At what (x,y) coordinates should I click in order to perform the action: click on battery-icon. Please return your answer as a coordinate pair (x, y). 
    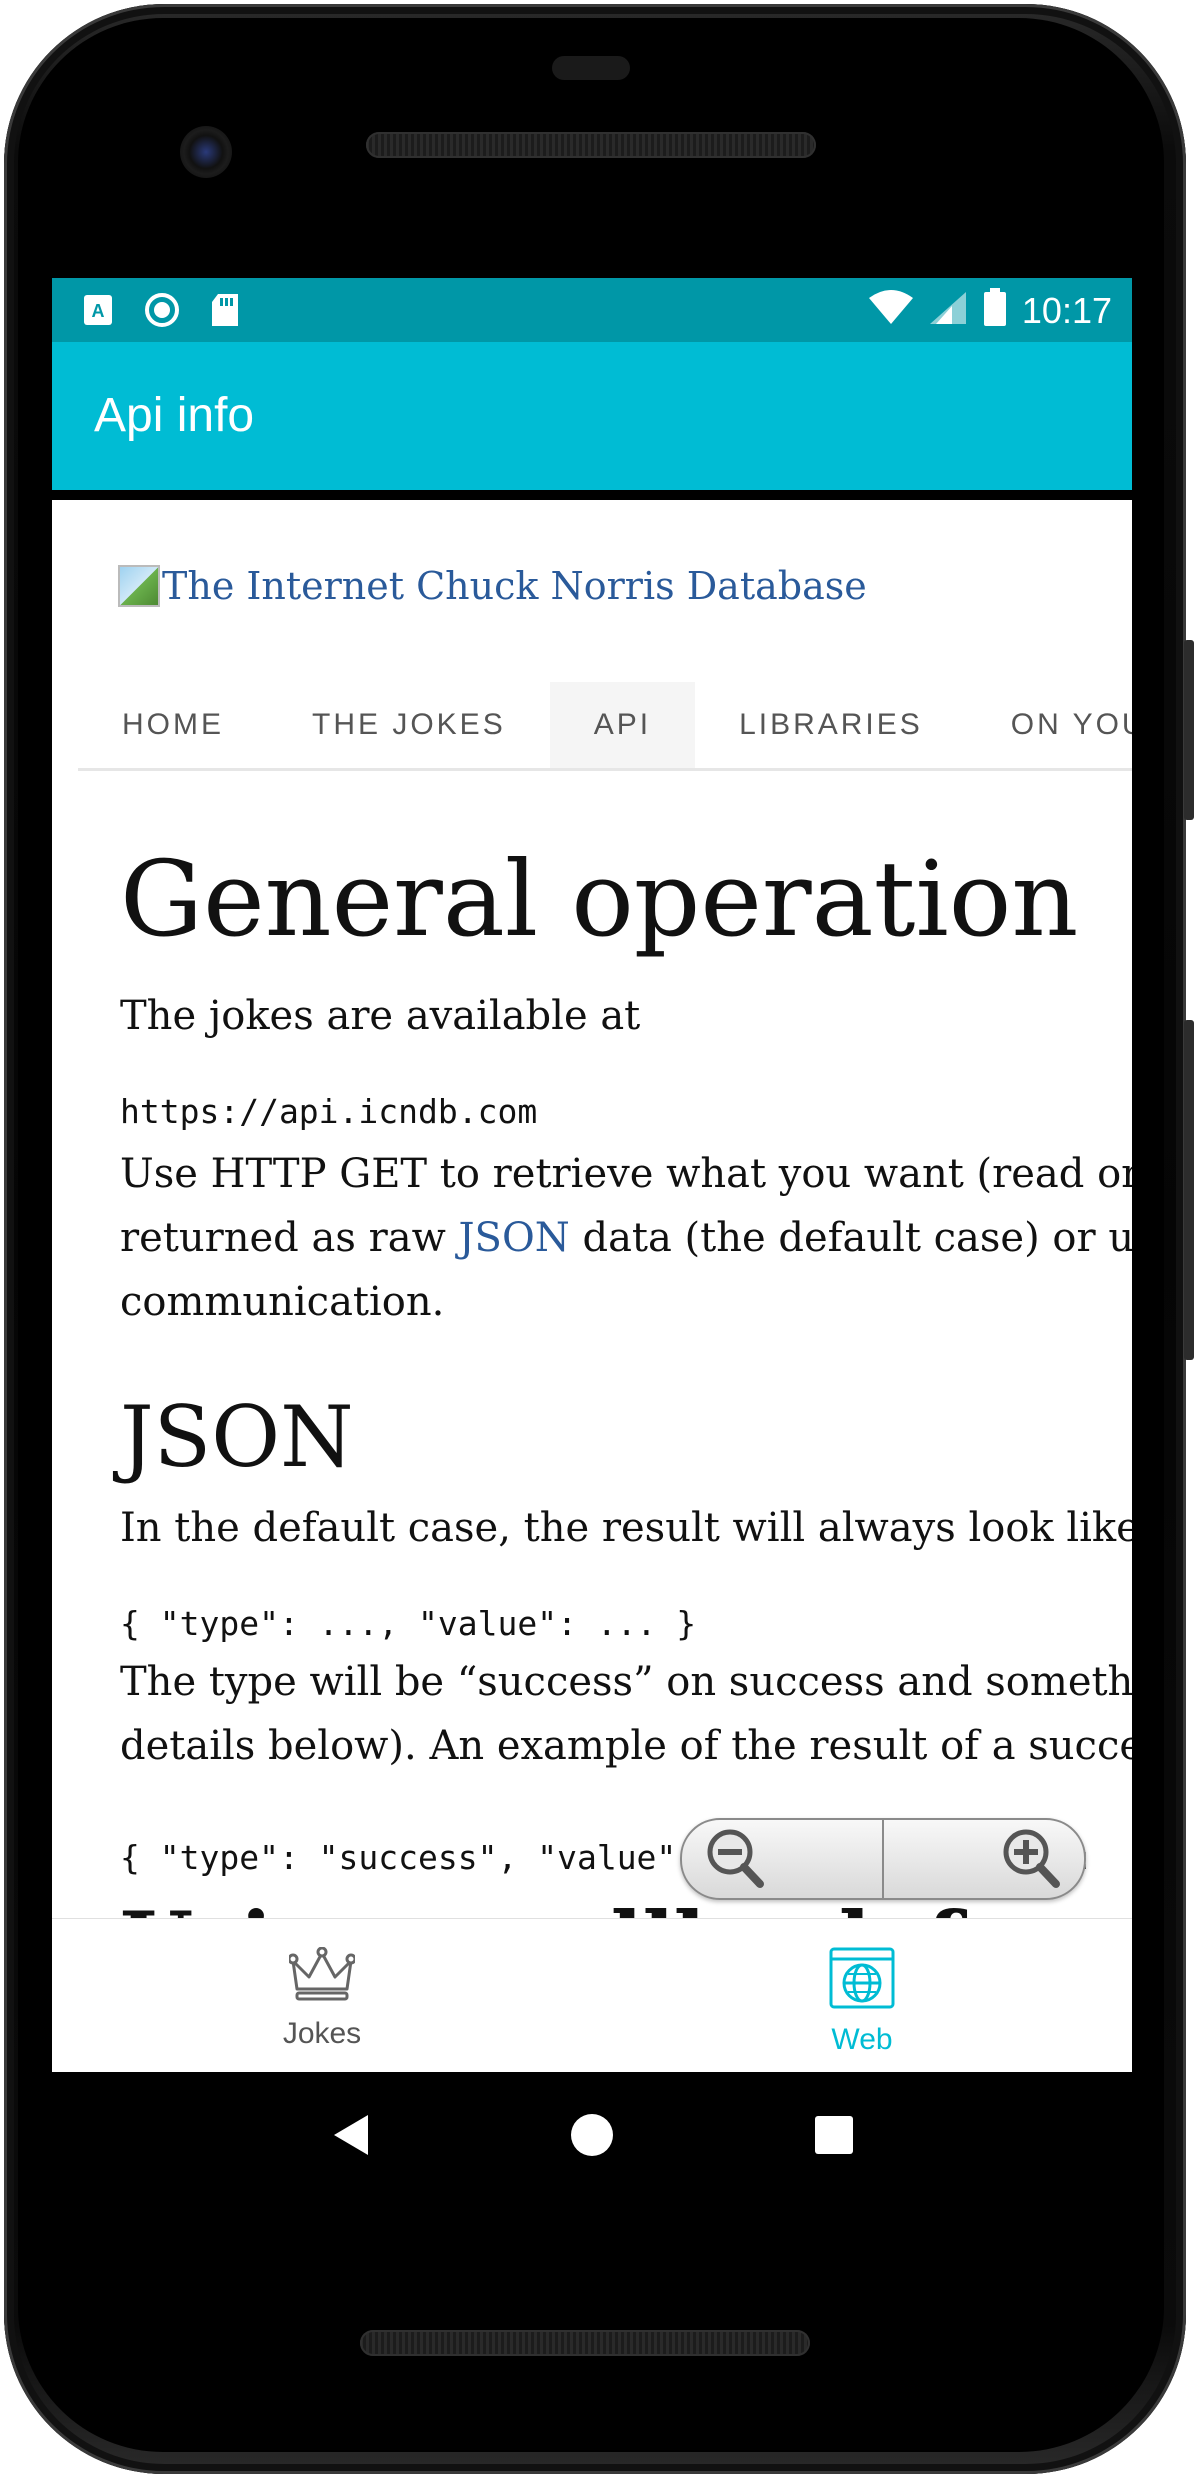
    Looking at the image, I should click on (995, 310).